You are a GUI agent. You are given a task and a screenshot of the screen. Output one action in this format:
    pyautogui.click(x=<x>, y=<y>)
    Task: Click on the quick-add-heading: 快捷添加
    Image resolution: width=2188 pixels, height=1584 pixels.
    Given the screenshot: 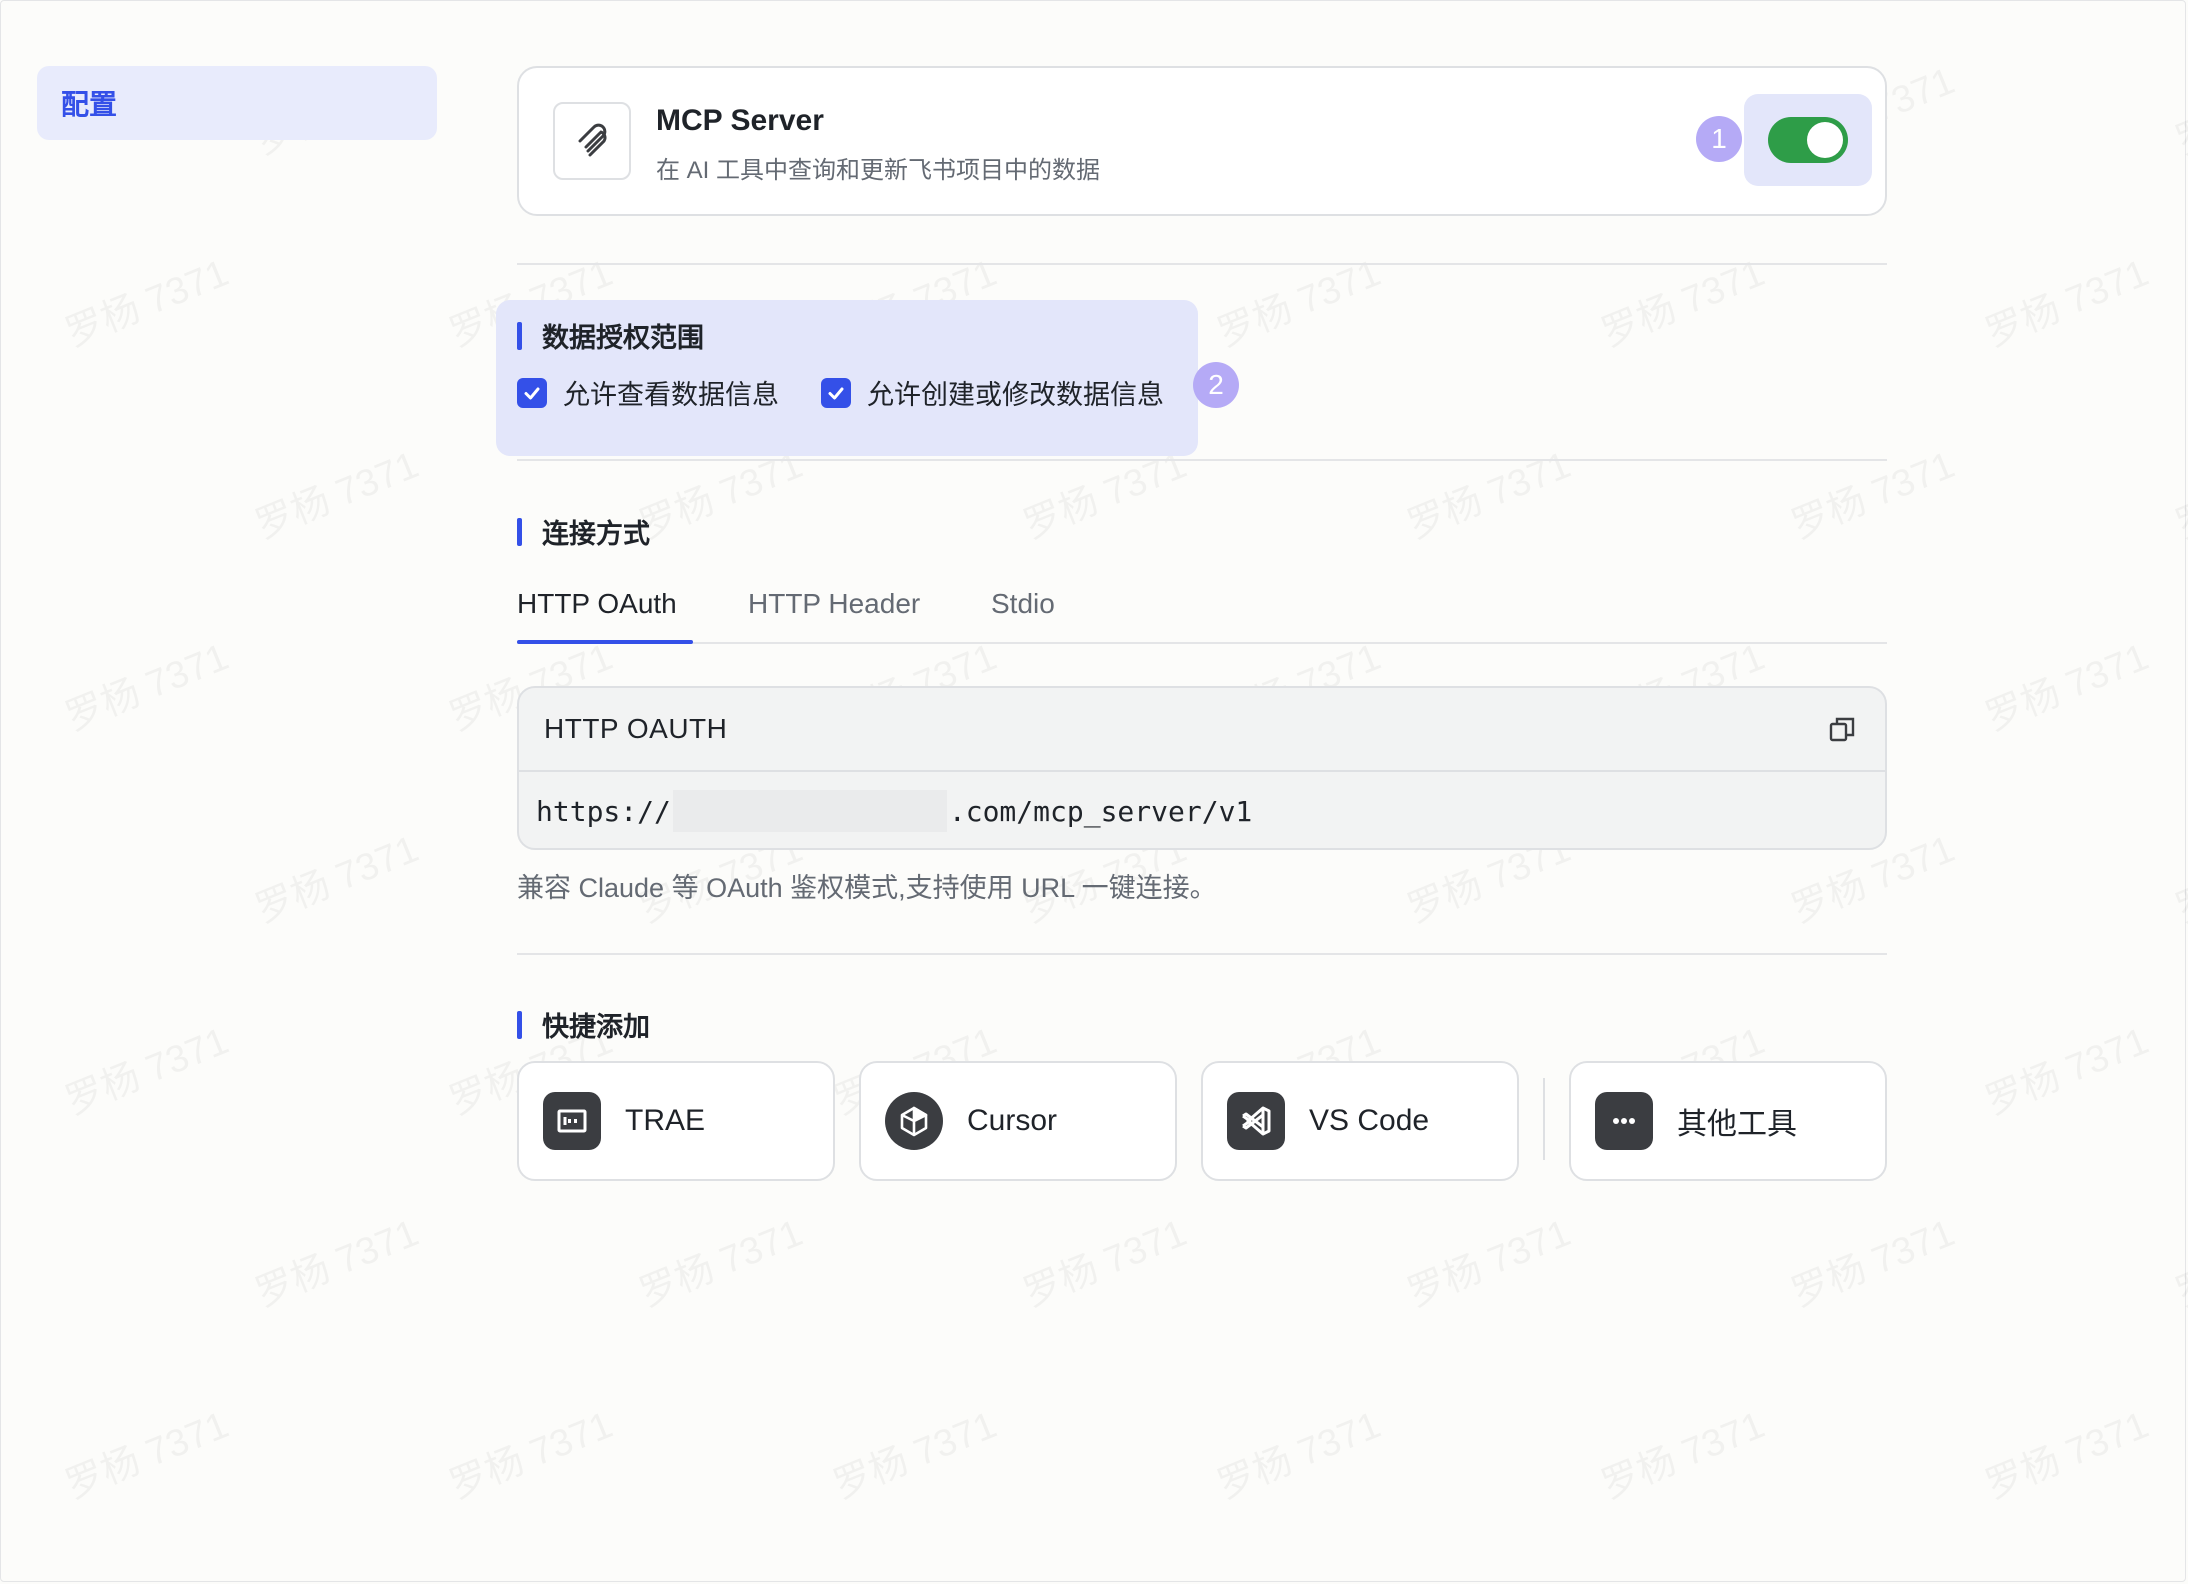 What is the action you would take?
    pyautogui.click(x=583, y=1024)
    